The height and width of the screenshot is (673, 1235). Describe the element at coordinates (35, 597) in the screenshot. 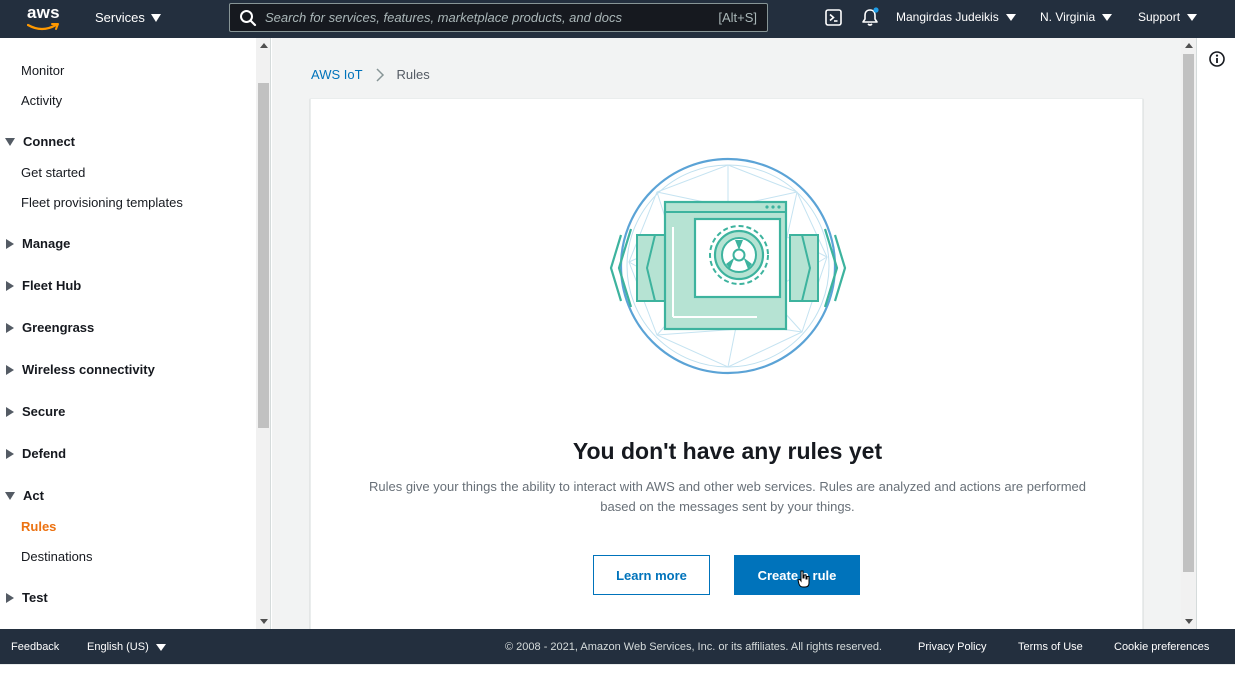

I see `sidebar-section-label: Test` at that location.